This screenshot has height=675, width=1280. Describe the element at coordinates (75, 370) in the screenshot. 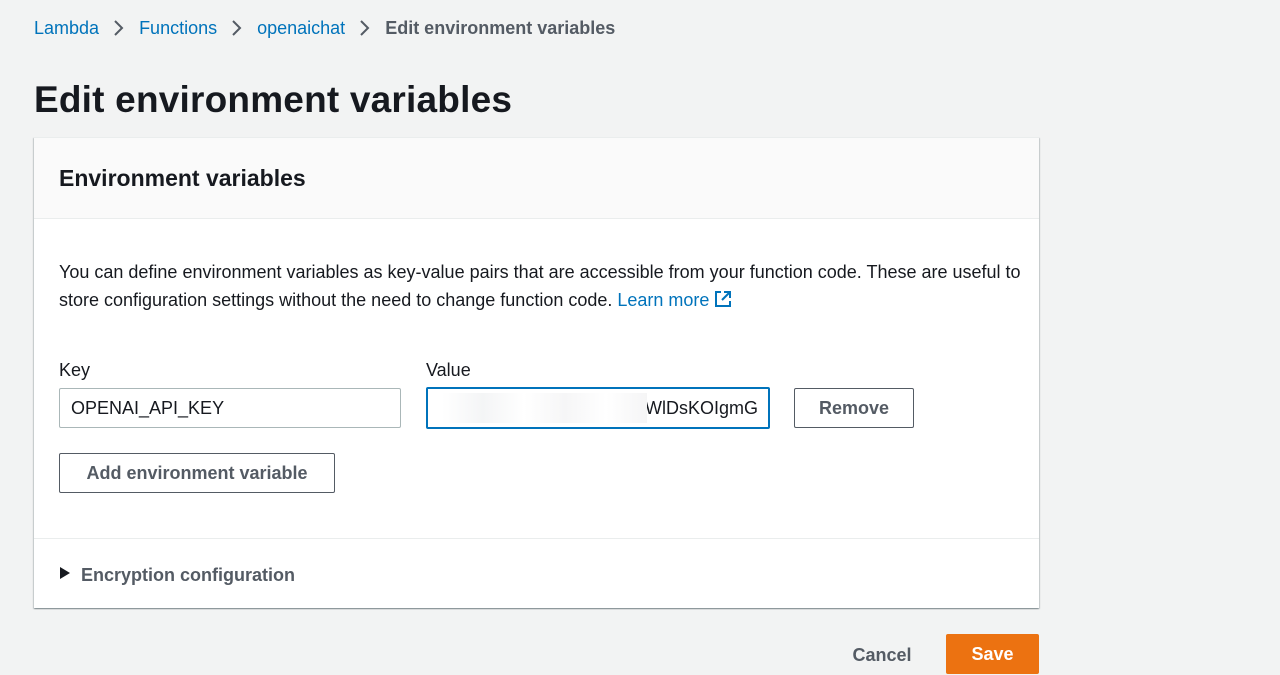

I see `key-label: Key` at that location.